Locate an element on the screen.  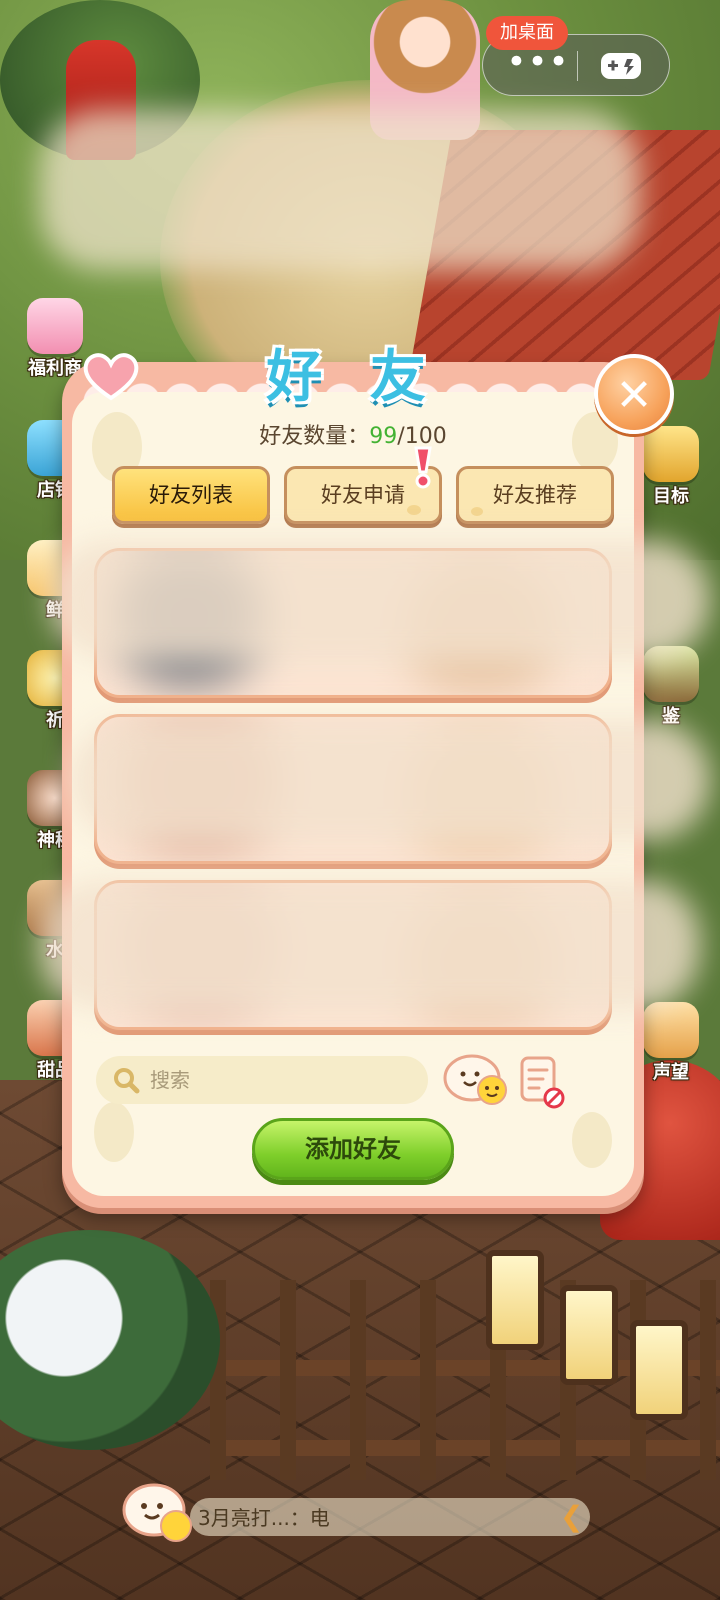
chat-preview-text: 3月亮打...：电 is located at coordinates (264, 1518).